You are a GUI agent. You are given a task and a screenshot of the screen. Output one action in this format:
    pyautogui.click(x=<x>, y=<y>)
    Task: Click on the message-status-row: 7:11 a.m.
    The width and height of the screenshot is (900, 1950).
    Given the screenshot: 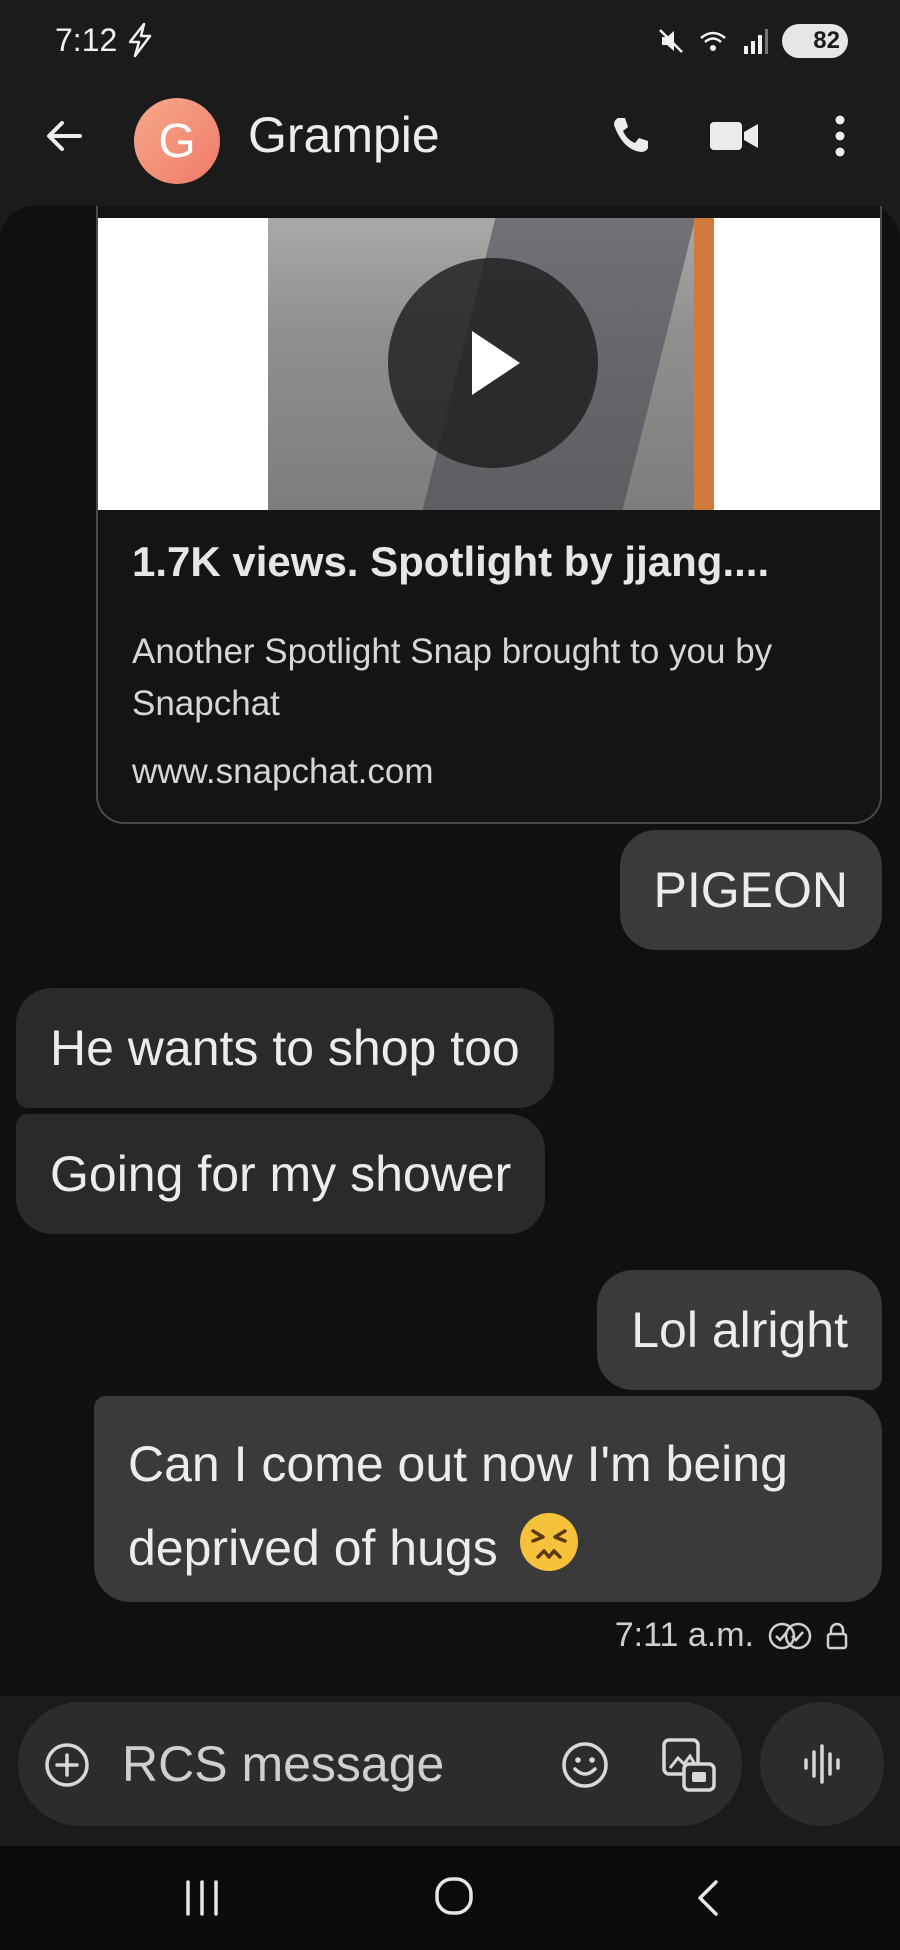 What is the action you would take?
    pyautogui.click(x=731, y=1635)
    